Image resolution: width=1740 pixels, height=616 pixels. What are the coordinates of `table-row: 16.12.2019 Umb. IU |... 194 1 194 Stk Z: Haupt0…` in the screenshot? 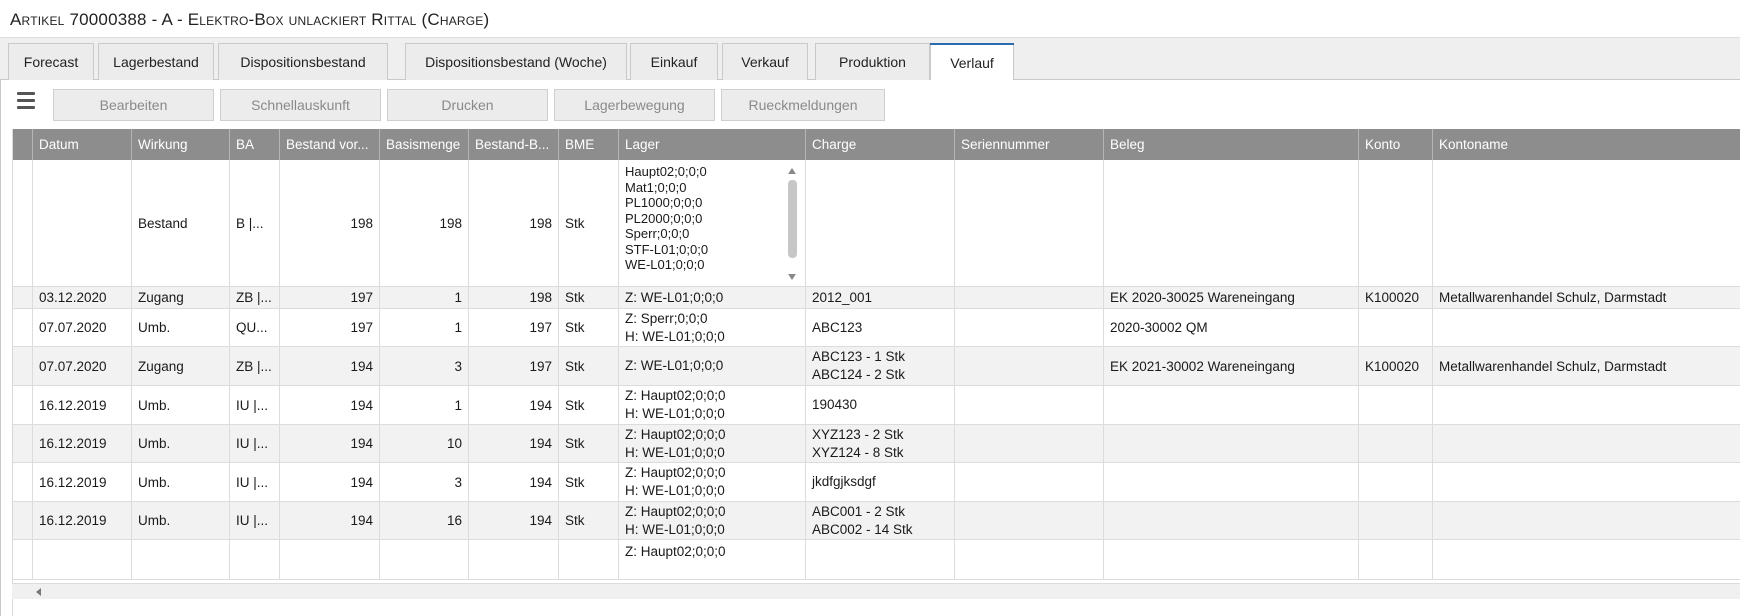 It's located at (876, 405).